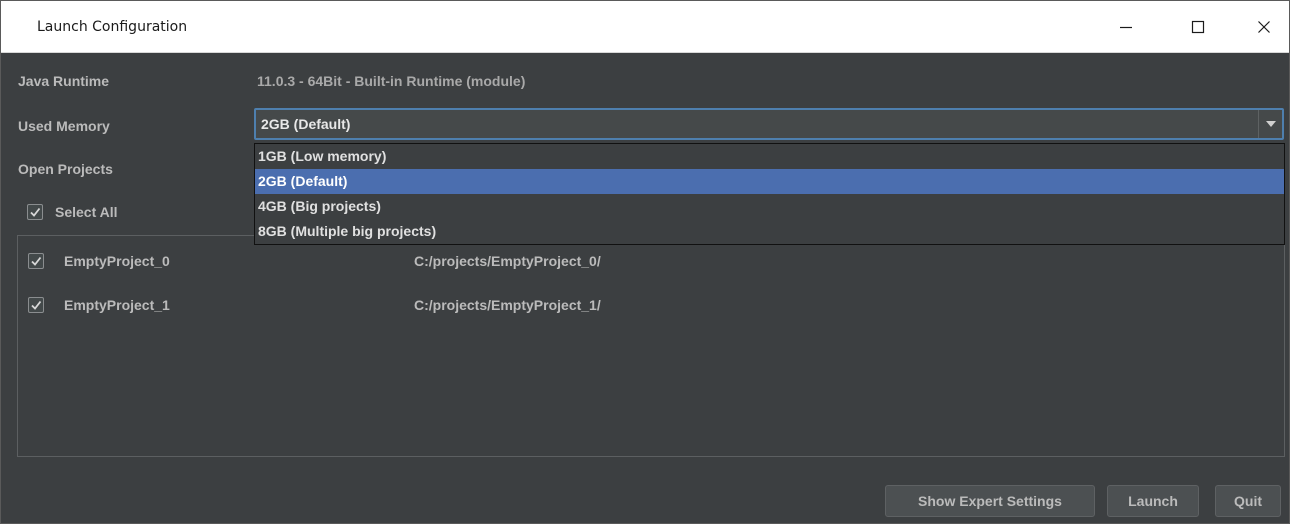 The width and height of the screenshot is (1290, 524). I want to click on minimize-button, so click(1126, 27).